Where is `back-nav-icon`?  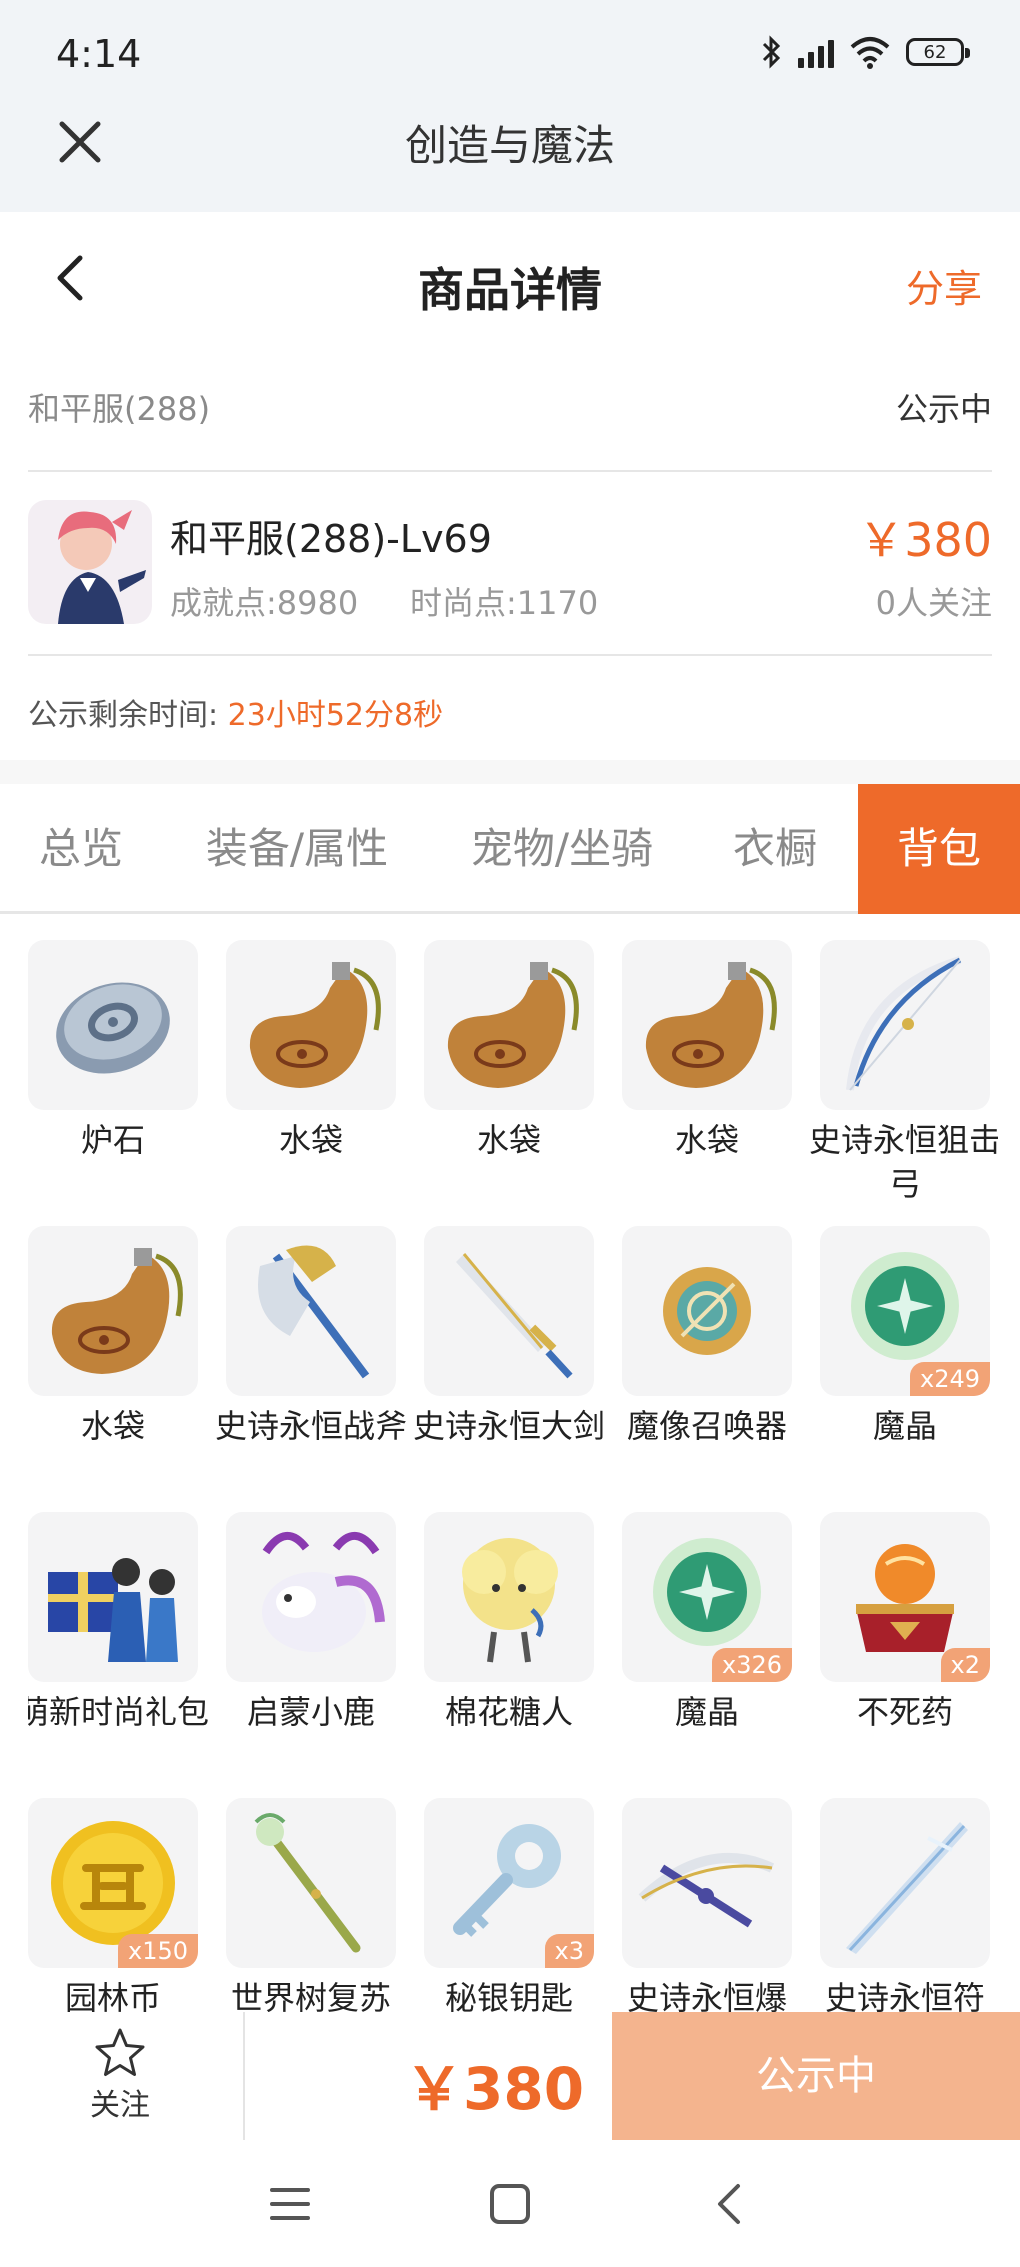
back-nav-icon is located at coordinates (730, 2204).